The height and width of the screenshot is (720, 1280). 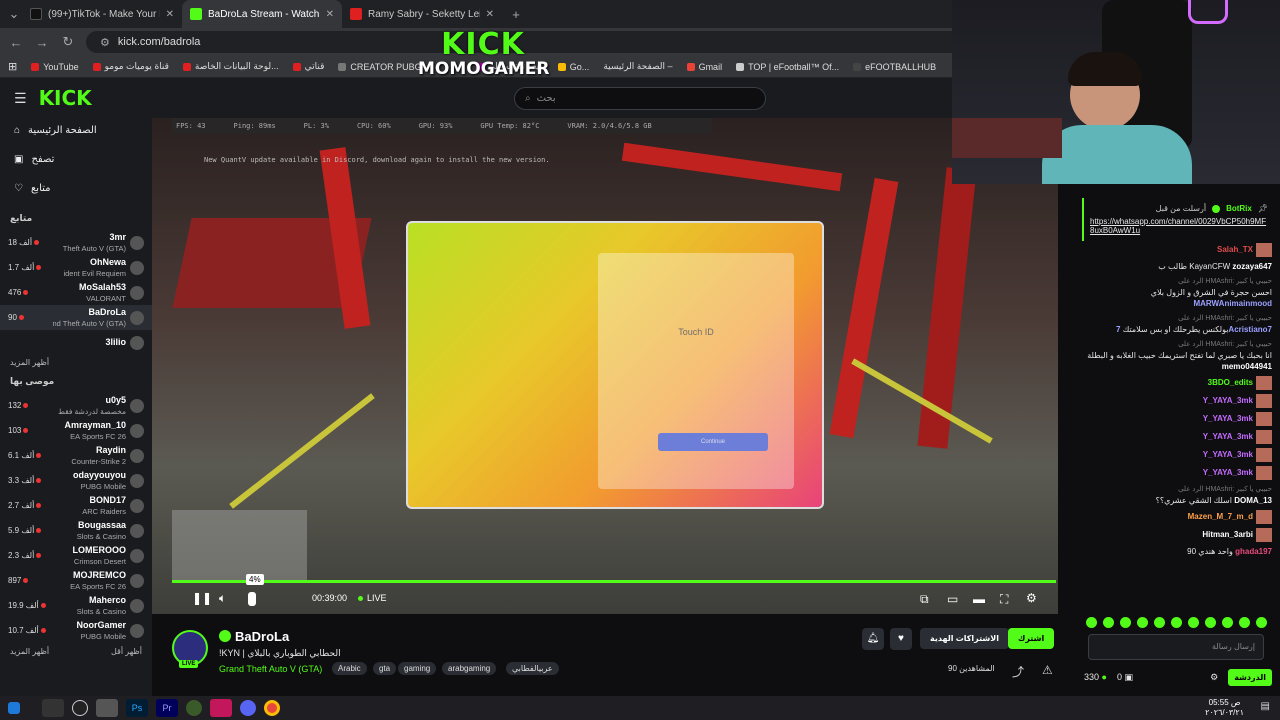 I want to click on sidebar-channel: 18 ألف 3mr Theft Auto V (GTA), so click(x=76, y=242).